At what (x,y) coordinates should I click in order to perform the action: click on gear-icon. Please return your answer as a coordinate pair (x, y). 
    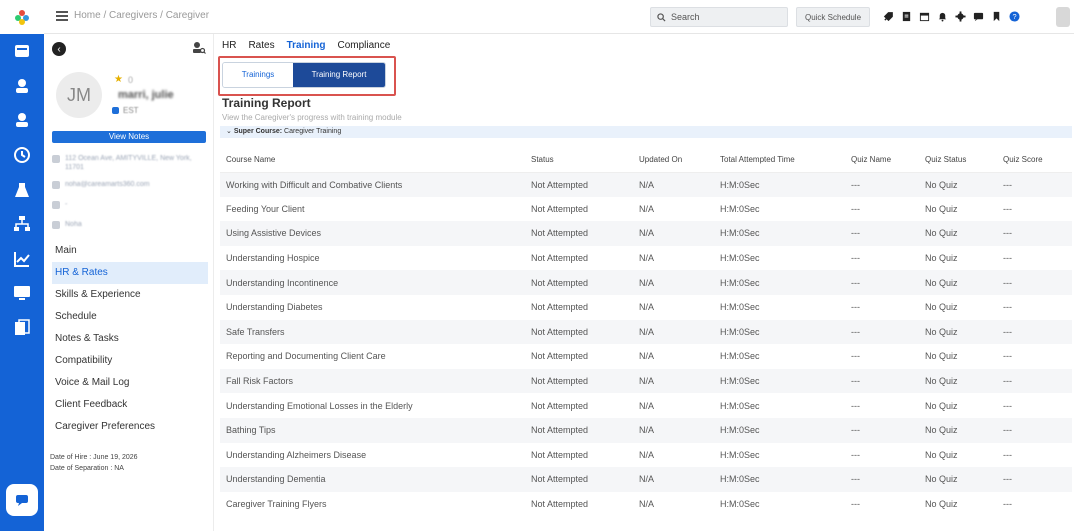
    Looking at the image, I should click on (960, 16).